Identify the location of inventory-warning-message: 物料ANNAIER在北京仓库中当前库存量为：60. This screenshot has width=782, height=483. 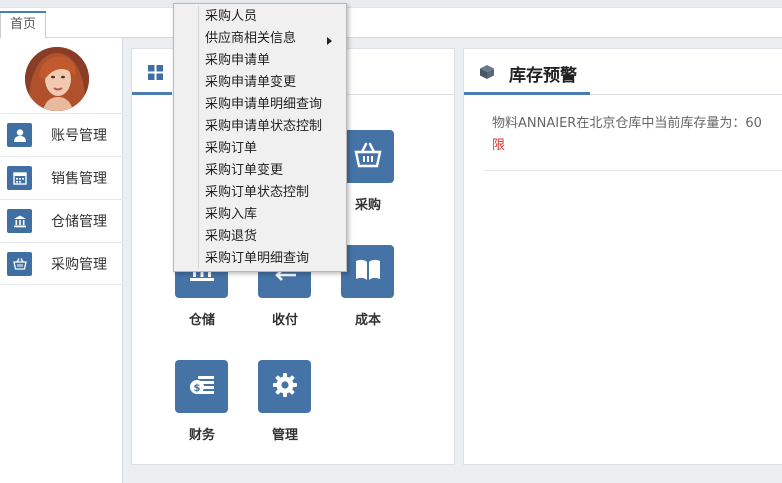
(637, 124).